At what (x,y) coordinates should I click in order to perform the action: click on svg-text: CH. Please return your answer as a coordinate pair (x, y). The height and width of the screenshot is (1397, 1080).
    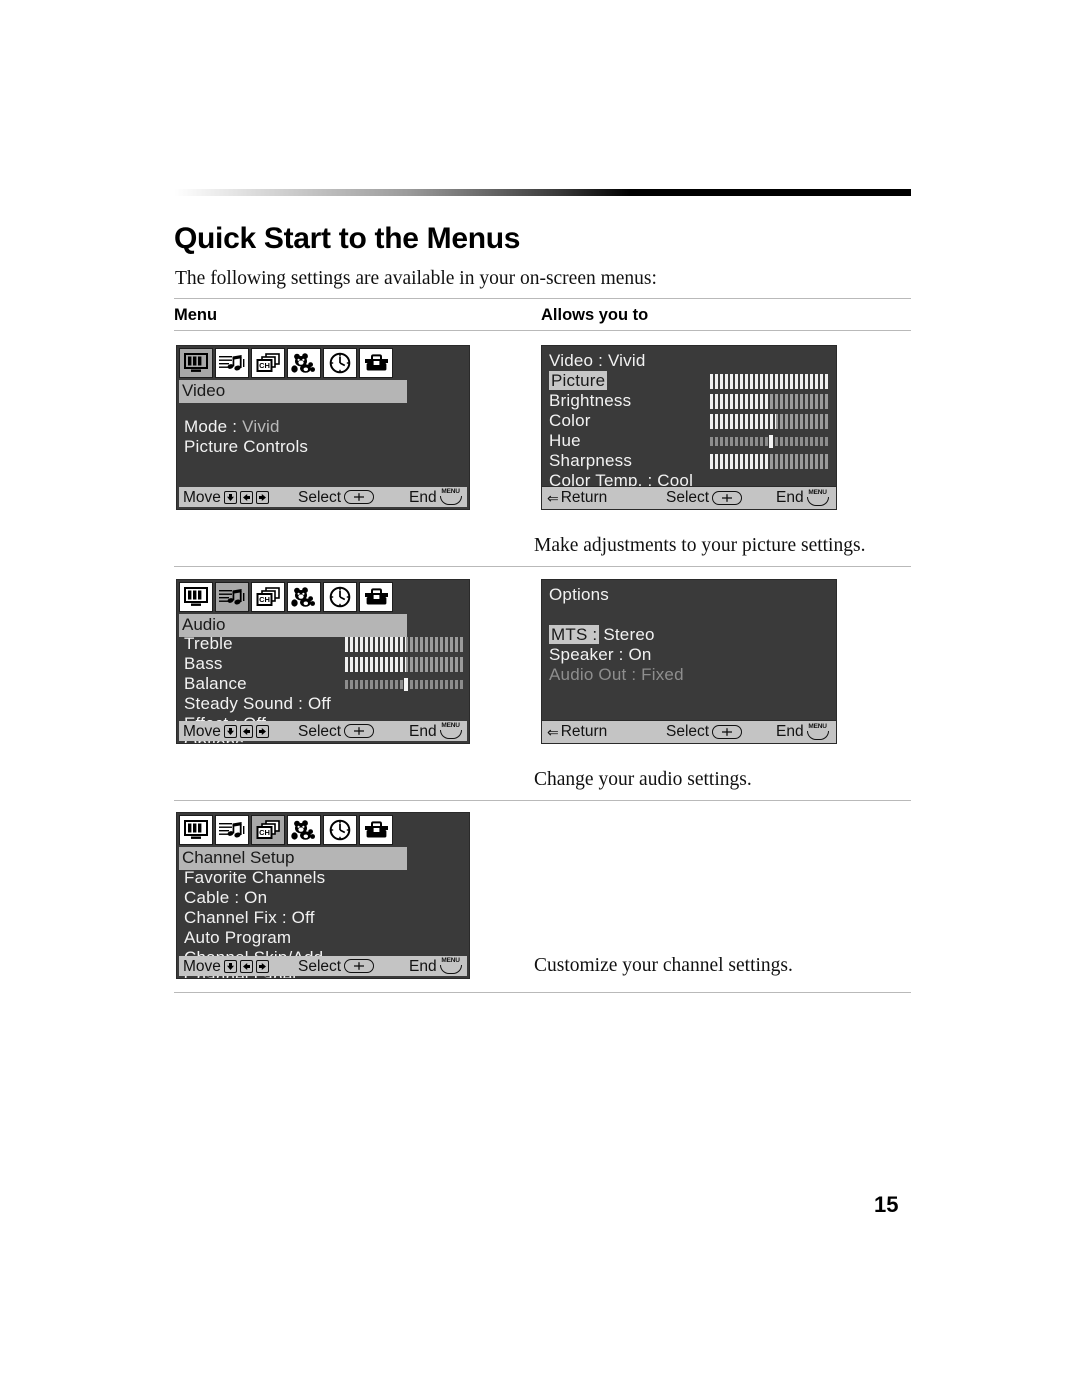
    Looking at the image, I should click on (264, 832).